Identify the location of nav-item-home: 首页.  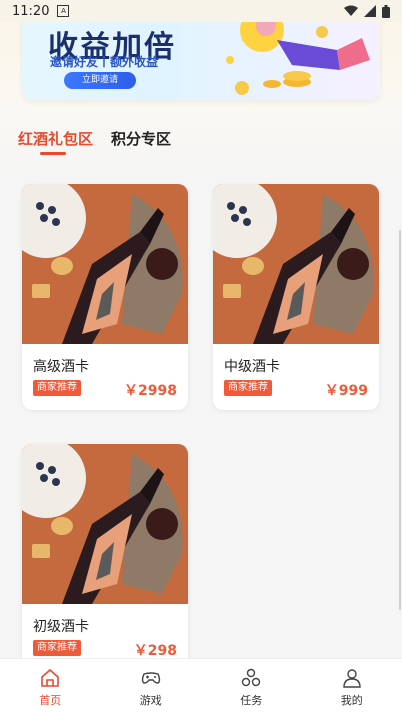
(50, 687).